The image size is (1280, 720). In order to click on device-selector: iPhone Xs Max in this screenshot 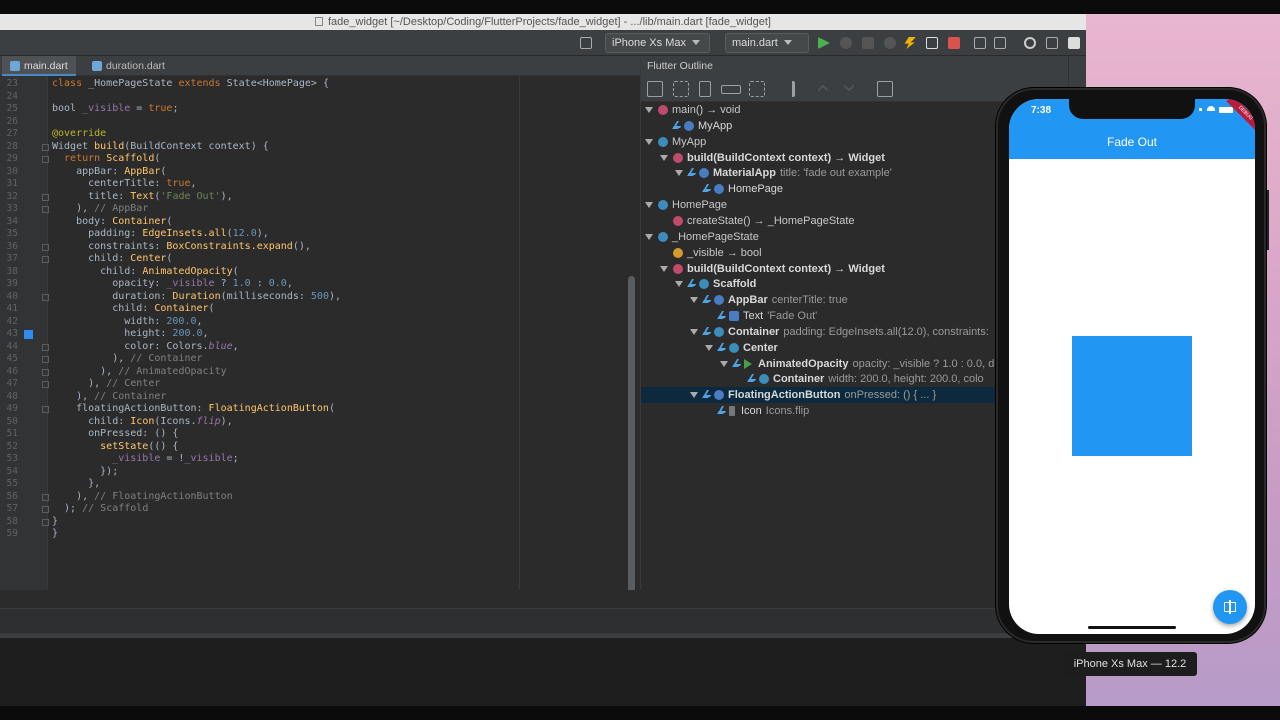, I will do `click(657, 43)`.